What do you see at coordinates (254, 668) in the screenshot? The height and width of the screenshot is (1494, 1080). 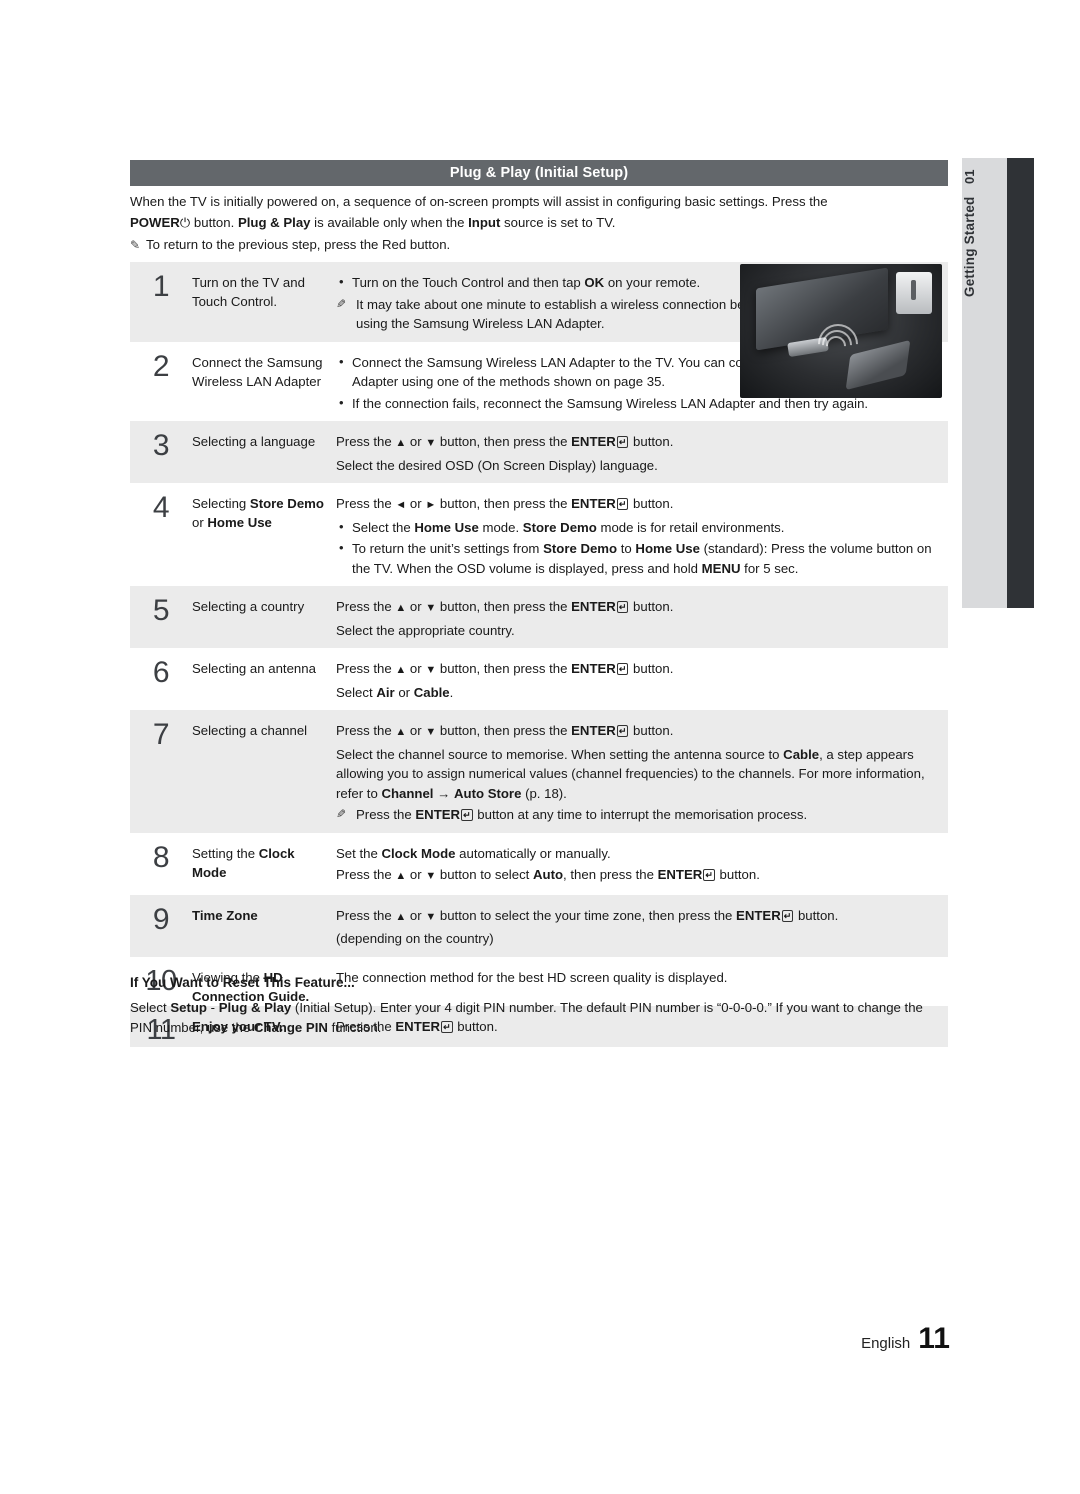 I see `step-title: Selecting an antenna` at bounding box center [254, 668].